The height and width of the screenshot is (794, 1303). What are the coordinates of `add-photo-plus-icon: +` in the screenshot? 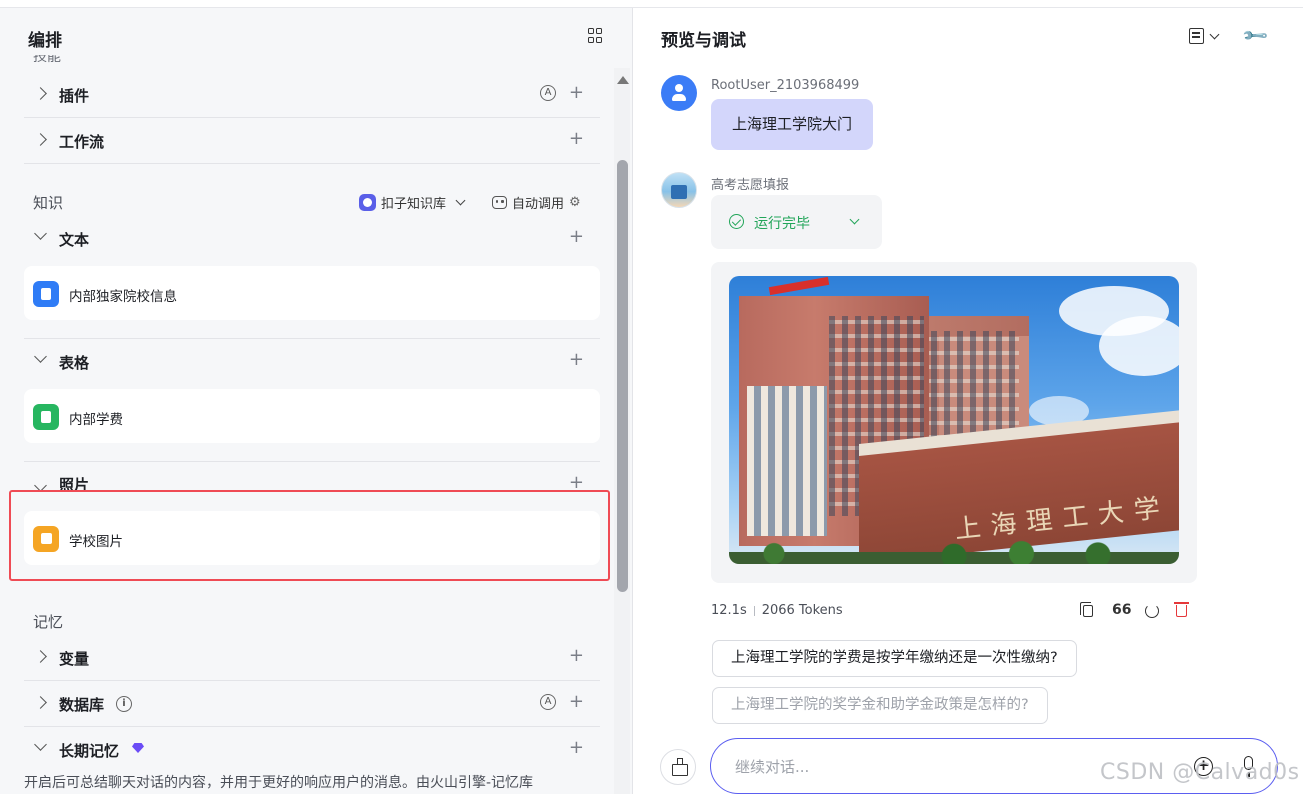 It's located at (576, 482).